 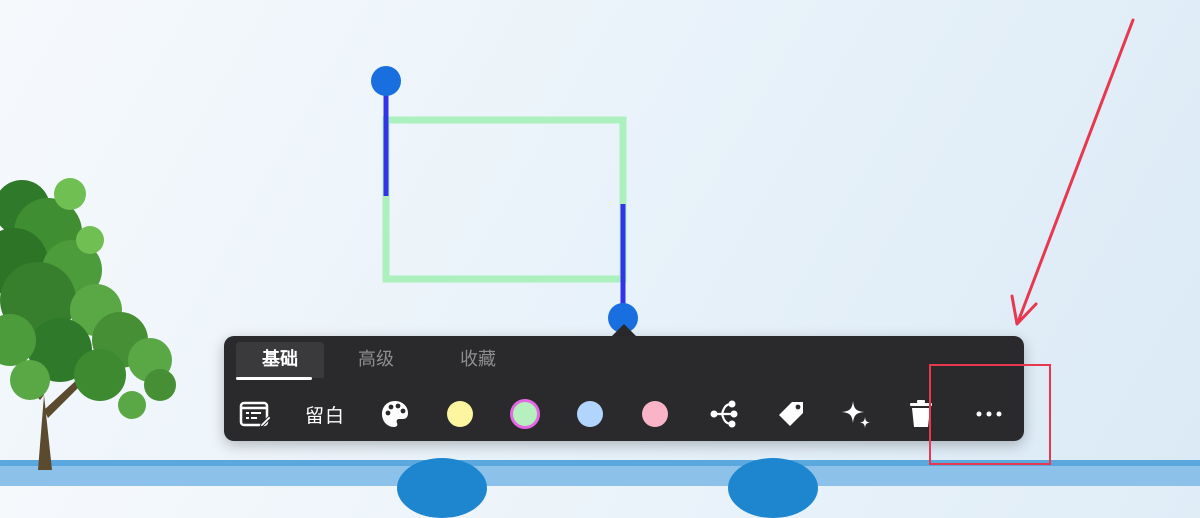 I want to click on connector-handle-start, so click(x=386, y=81).